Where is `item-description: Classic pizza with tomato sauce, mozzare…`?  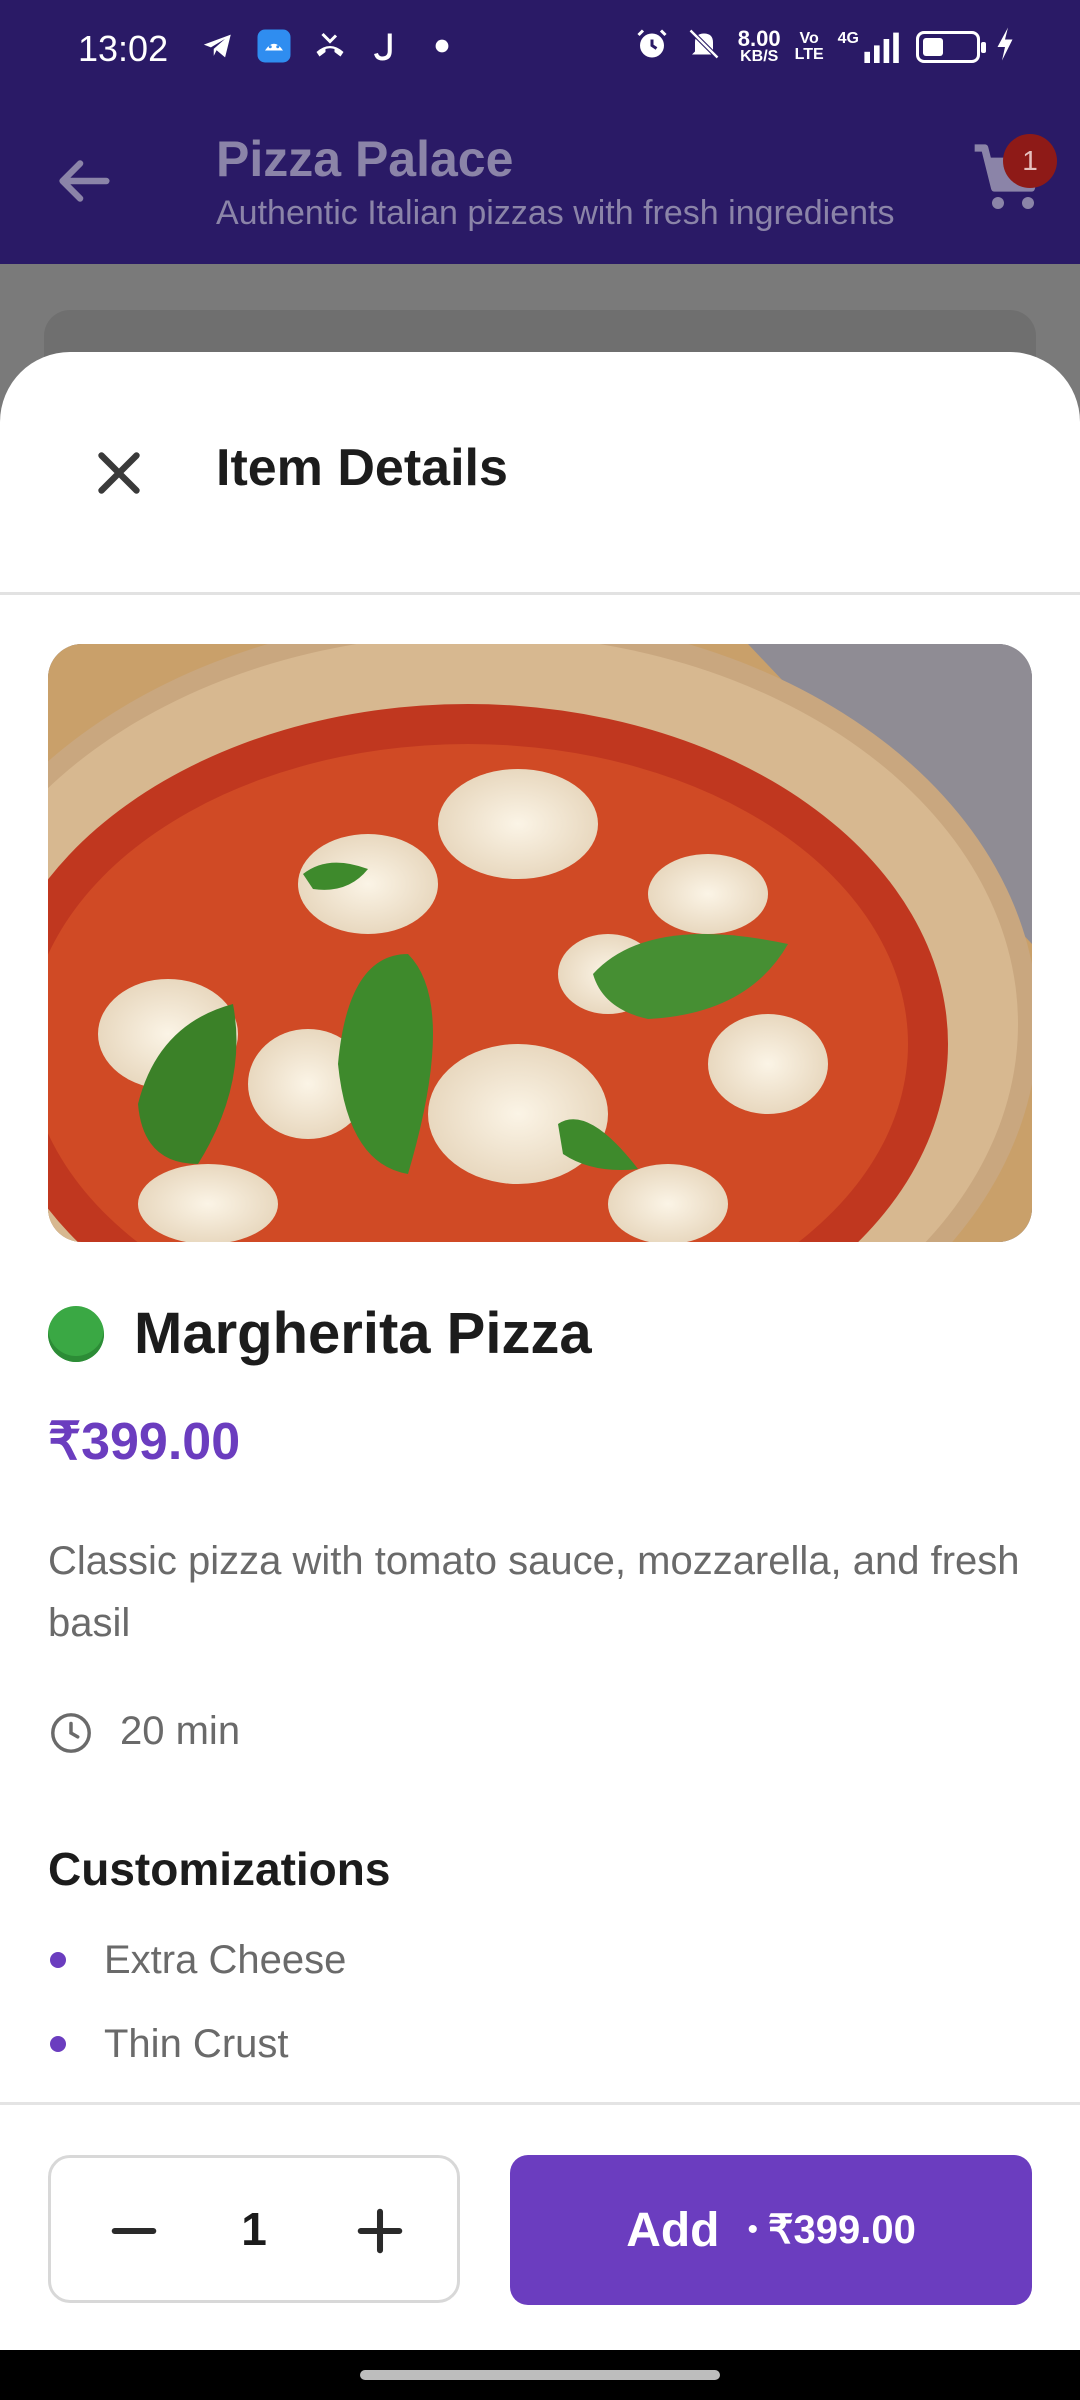
item-description: Classic pizza with tomato sauce, mozzare… is located at coordinates (534, 1592).